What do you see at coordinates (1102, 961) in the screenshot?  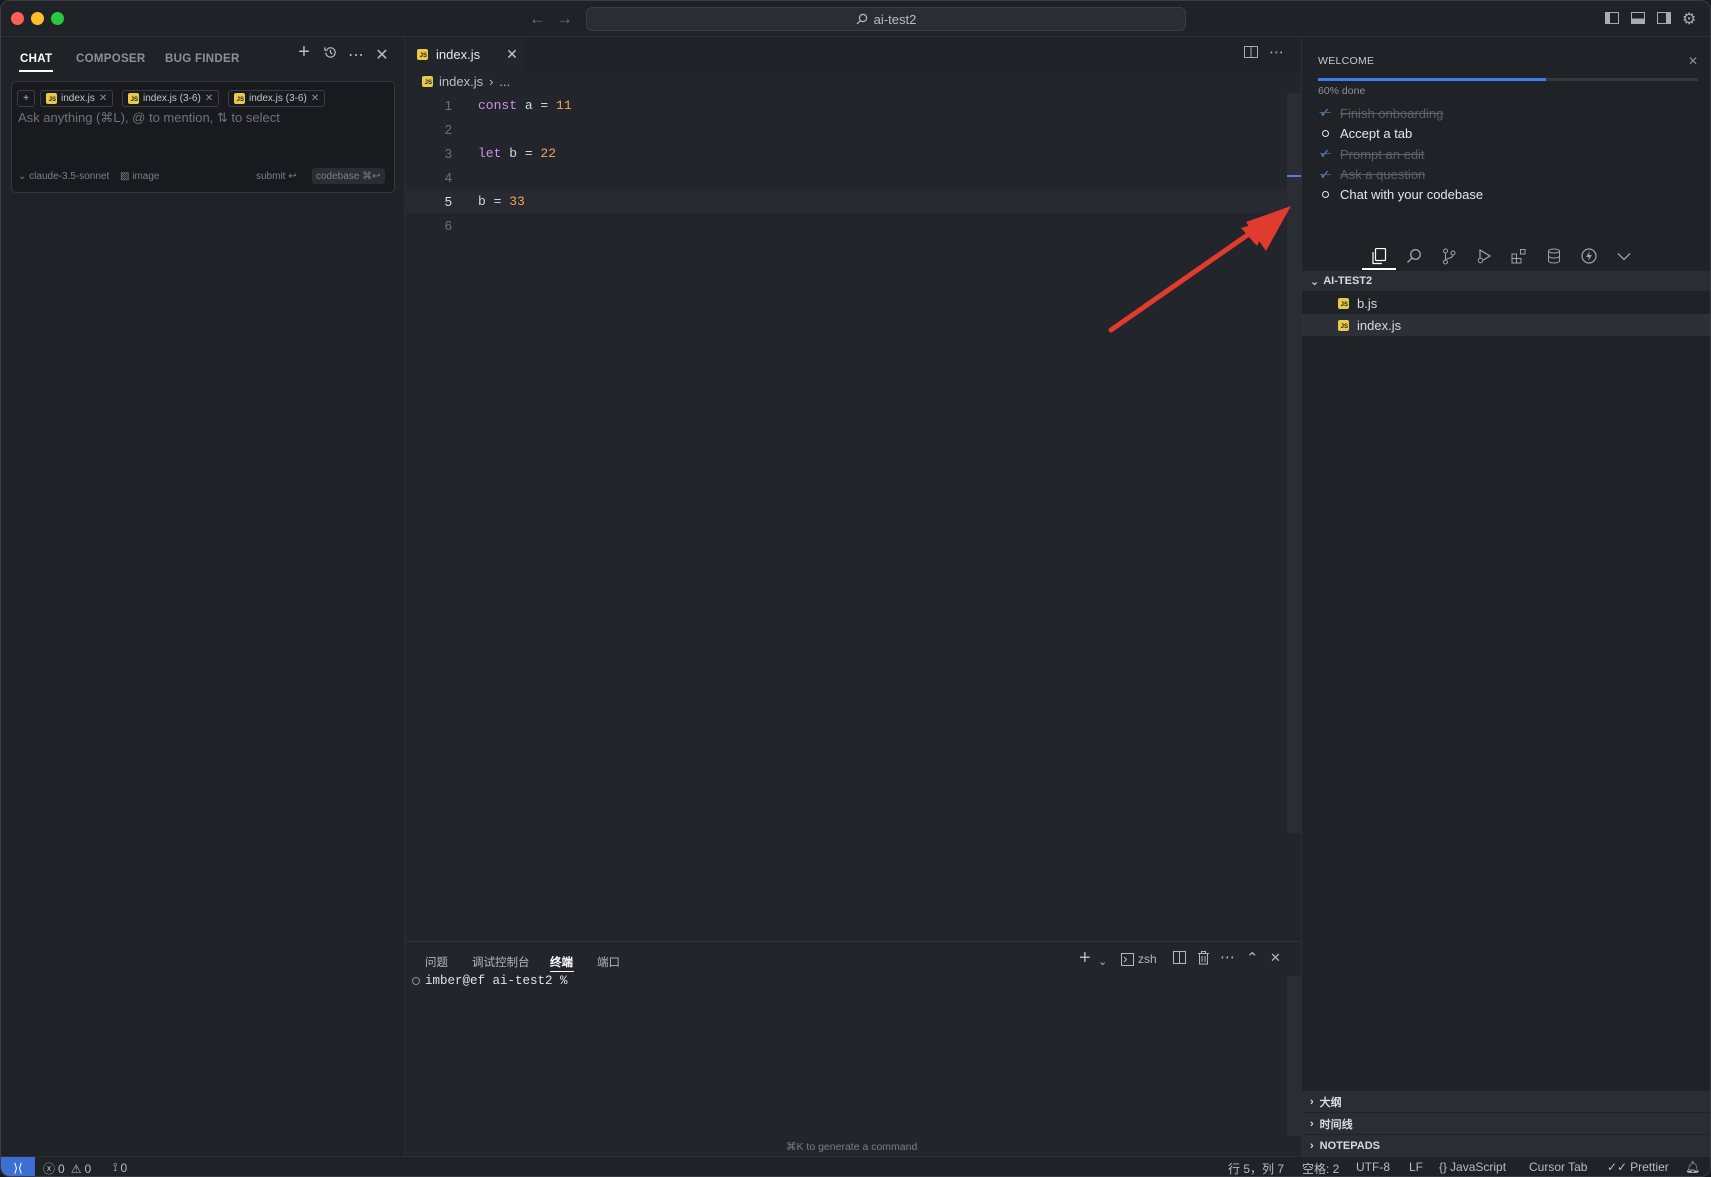 I see `terminal-dropdown-chevron-icon: ⌄` at bounding box center [1102, 961].